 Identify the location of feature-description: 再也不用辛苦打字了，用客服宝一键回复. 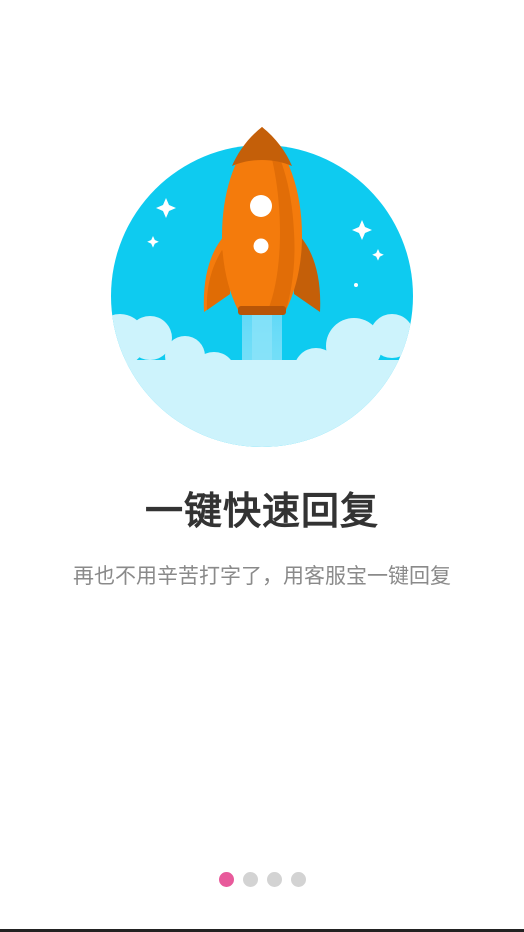
(262, 576).